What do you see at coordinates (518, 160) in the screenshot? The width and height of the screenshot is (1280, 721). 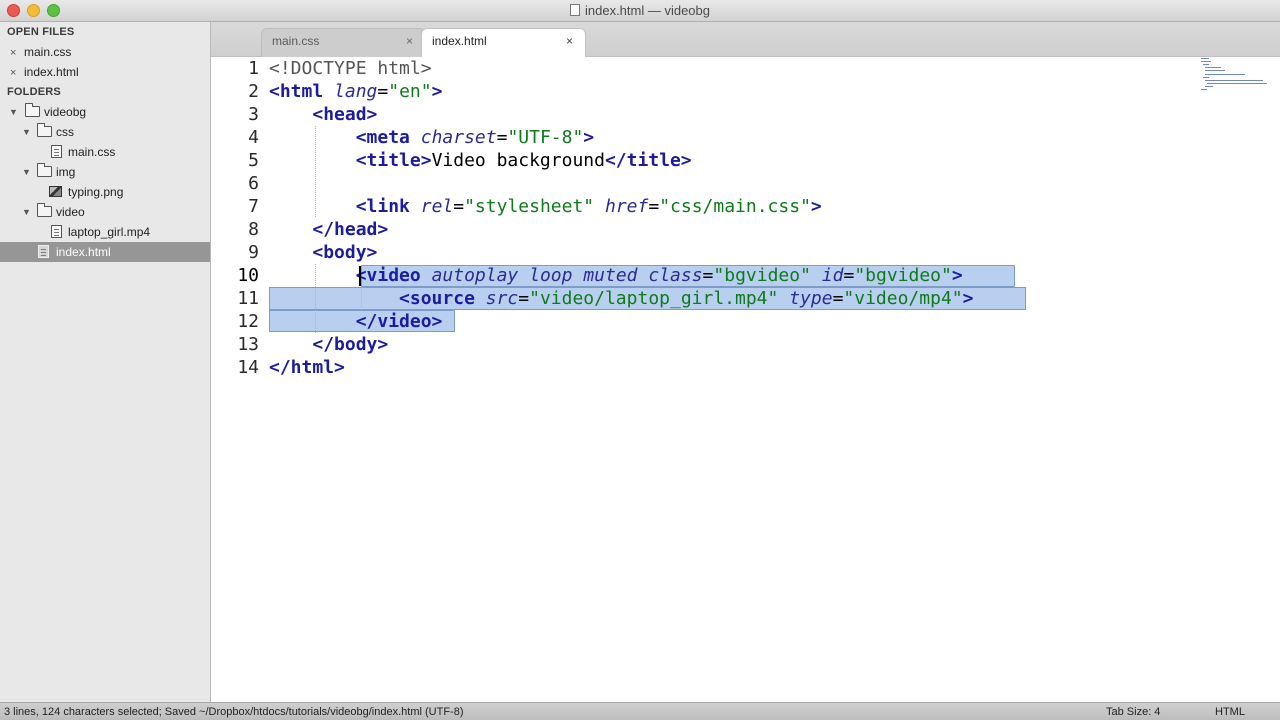 I see `text-content: Video background` at bounding box center [518, 160].